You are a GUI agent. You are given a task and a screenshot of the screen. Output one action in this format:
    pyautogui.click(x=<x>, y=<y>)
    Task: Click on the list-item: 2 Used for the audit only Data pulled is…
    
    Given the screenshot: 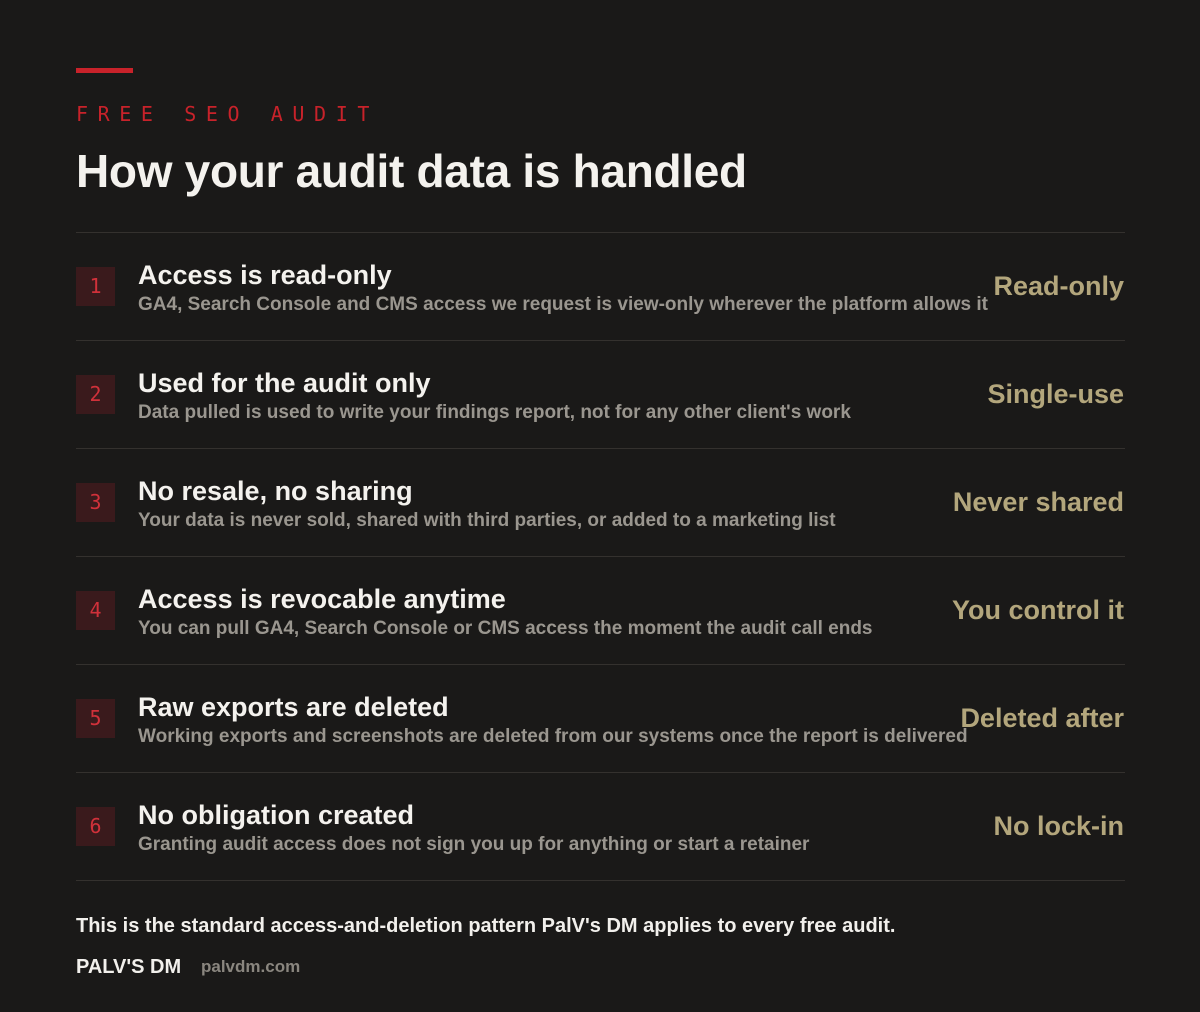 What is the action you would take?
    pyautogui.click(x=600, y=395)
    